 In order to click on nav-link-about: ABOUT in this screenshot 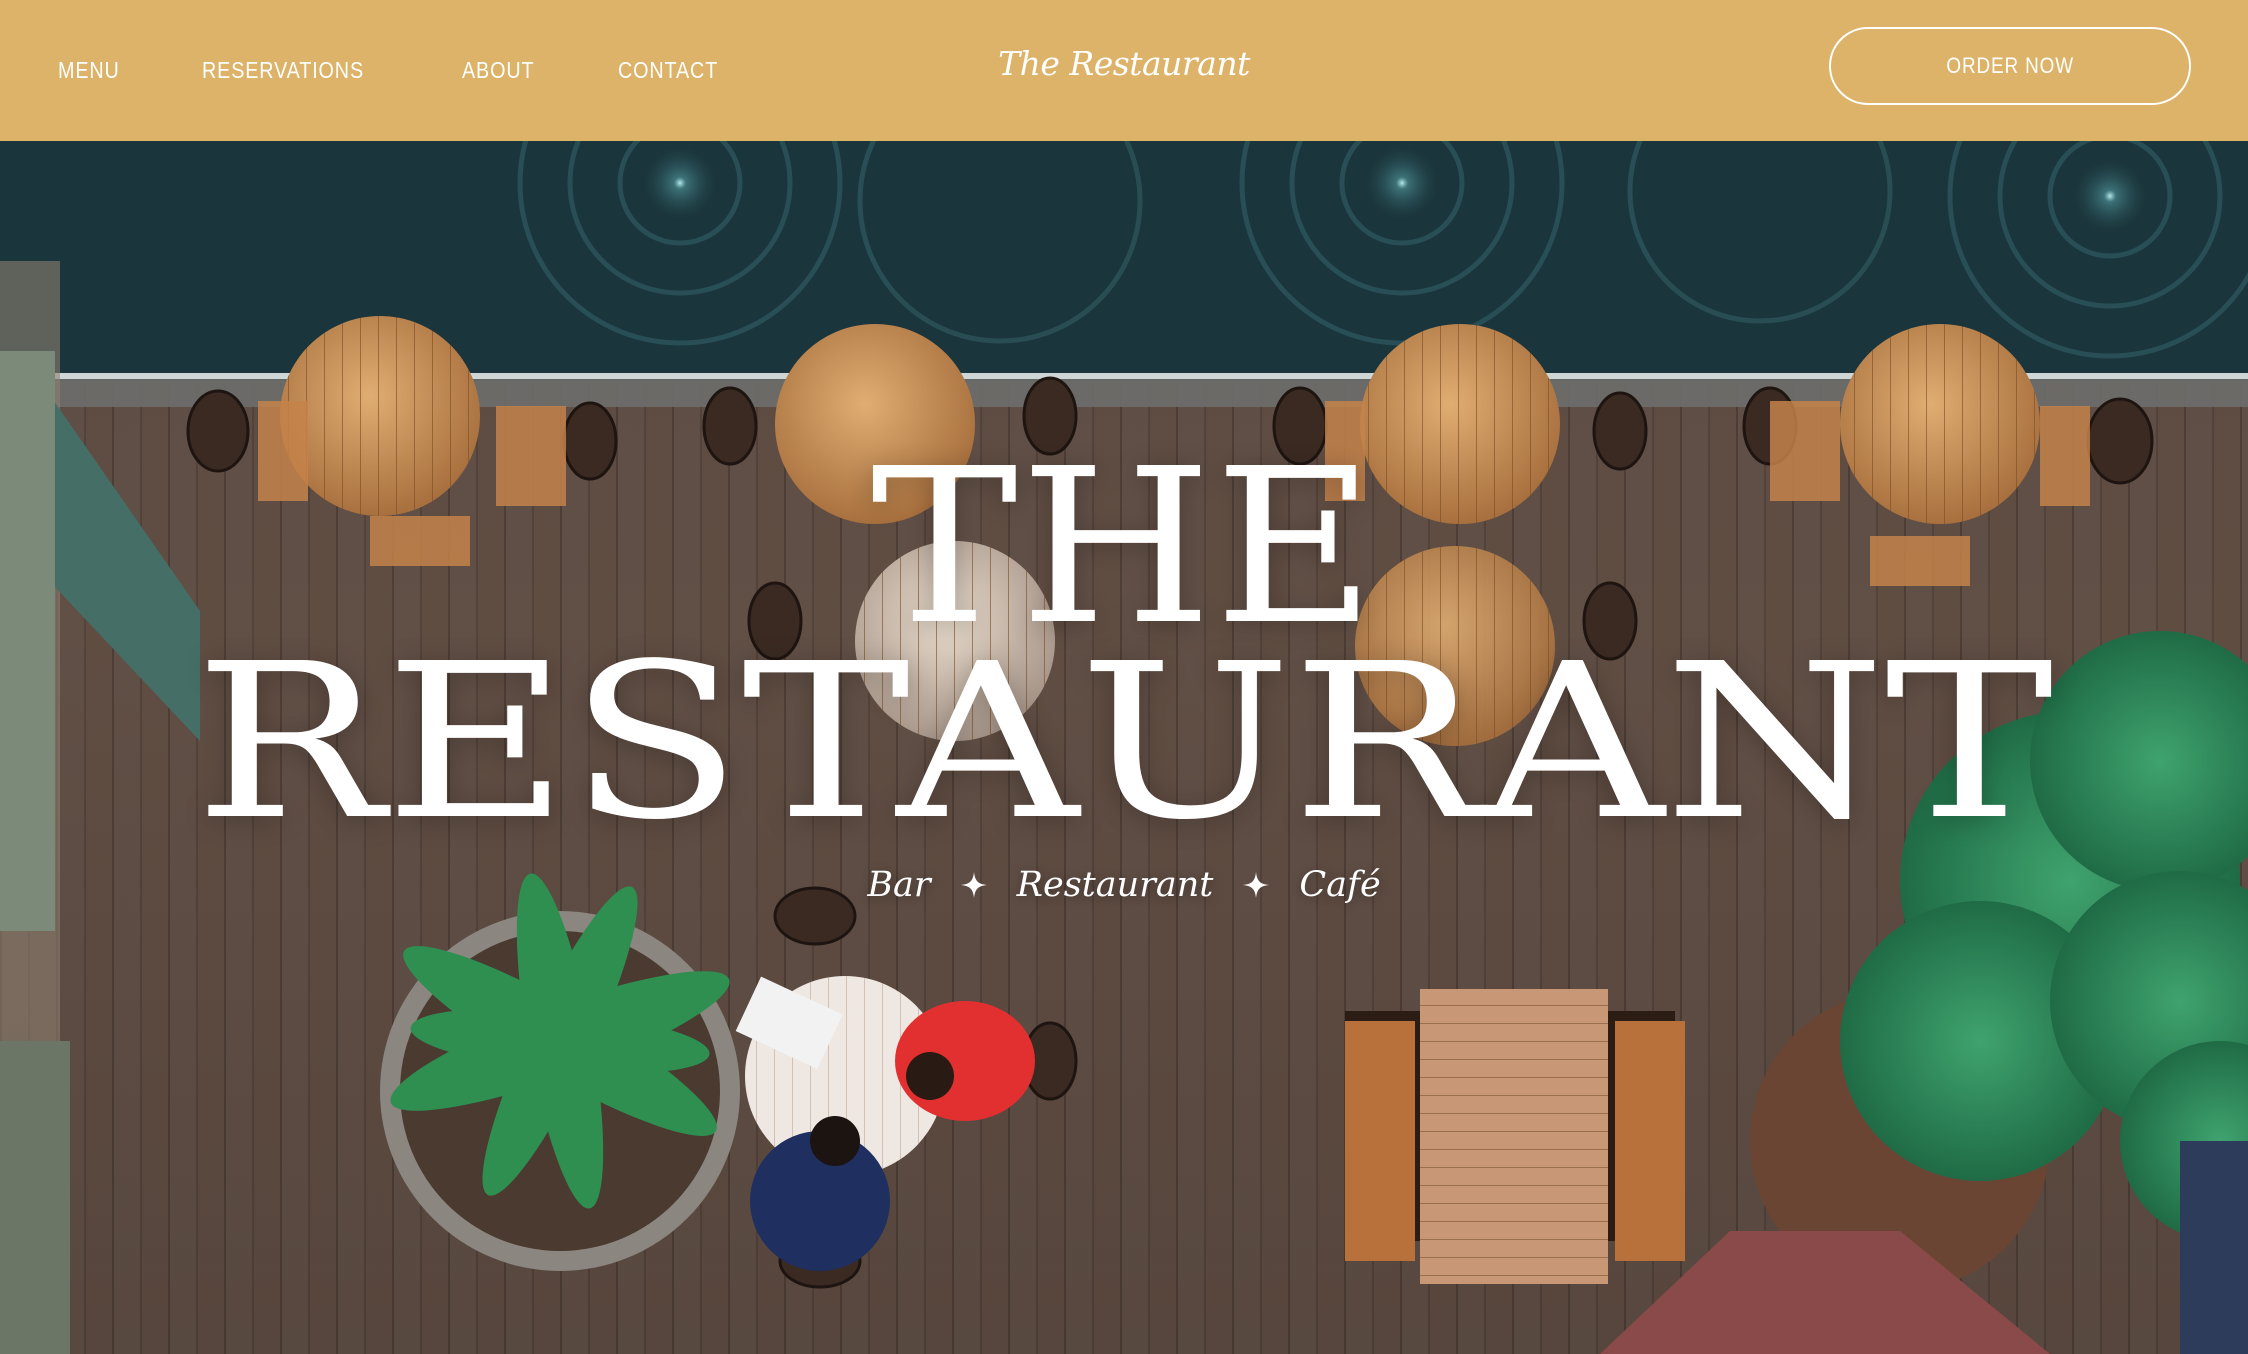, I will do `click(498, 70)`.